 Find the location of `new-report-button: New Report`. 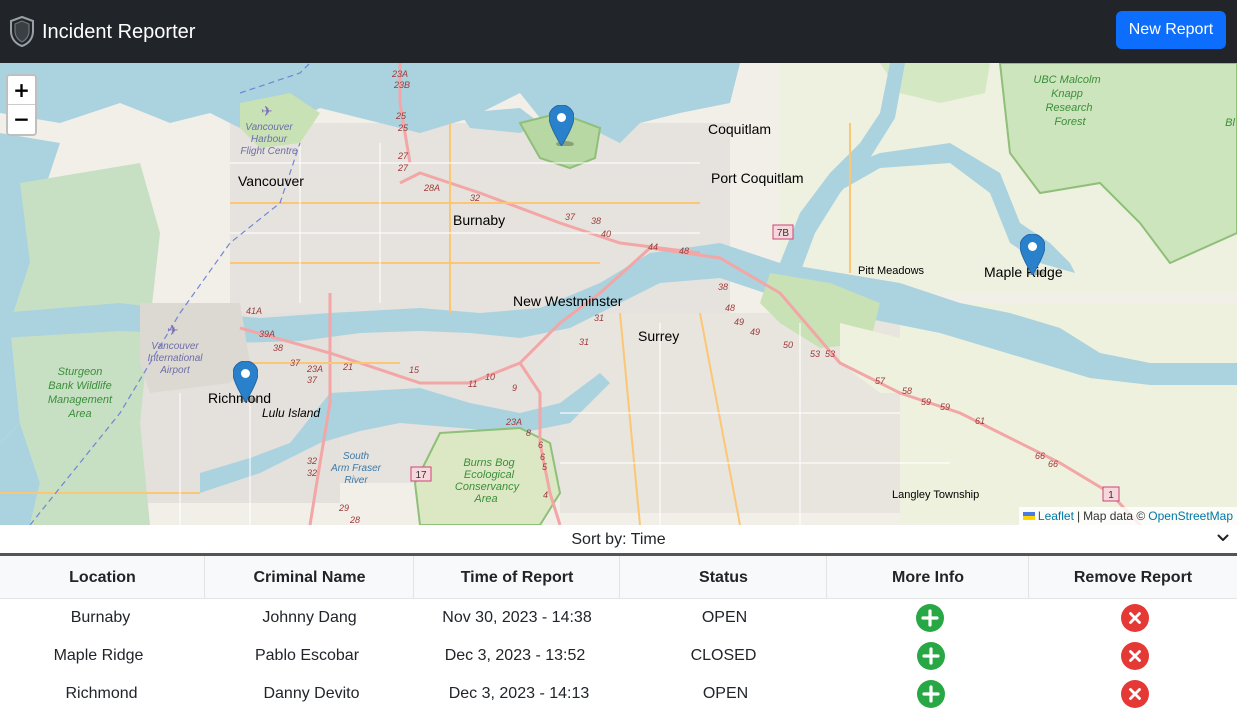

new-report-button: New Report is located at coordinates (1171, 30).